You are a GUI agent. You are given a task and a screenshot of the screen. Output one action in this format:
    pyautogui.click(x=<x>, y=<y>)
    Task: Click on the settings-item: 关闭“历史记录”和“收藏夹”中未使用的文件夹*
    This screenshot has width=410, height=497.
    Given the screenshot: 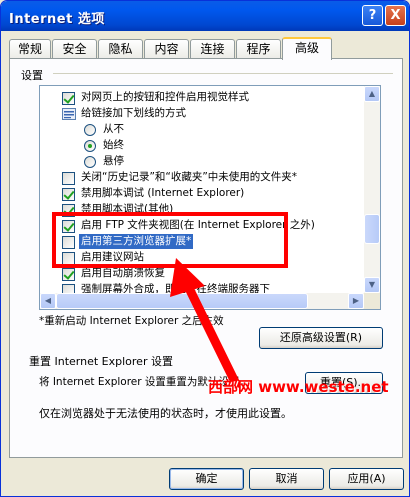 What is the action you would take?
    pyautogui.click(x=202, y=178)
    